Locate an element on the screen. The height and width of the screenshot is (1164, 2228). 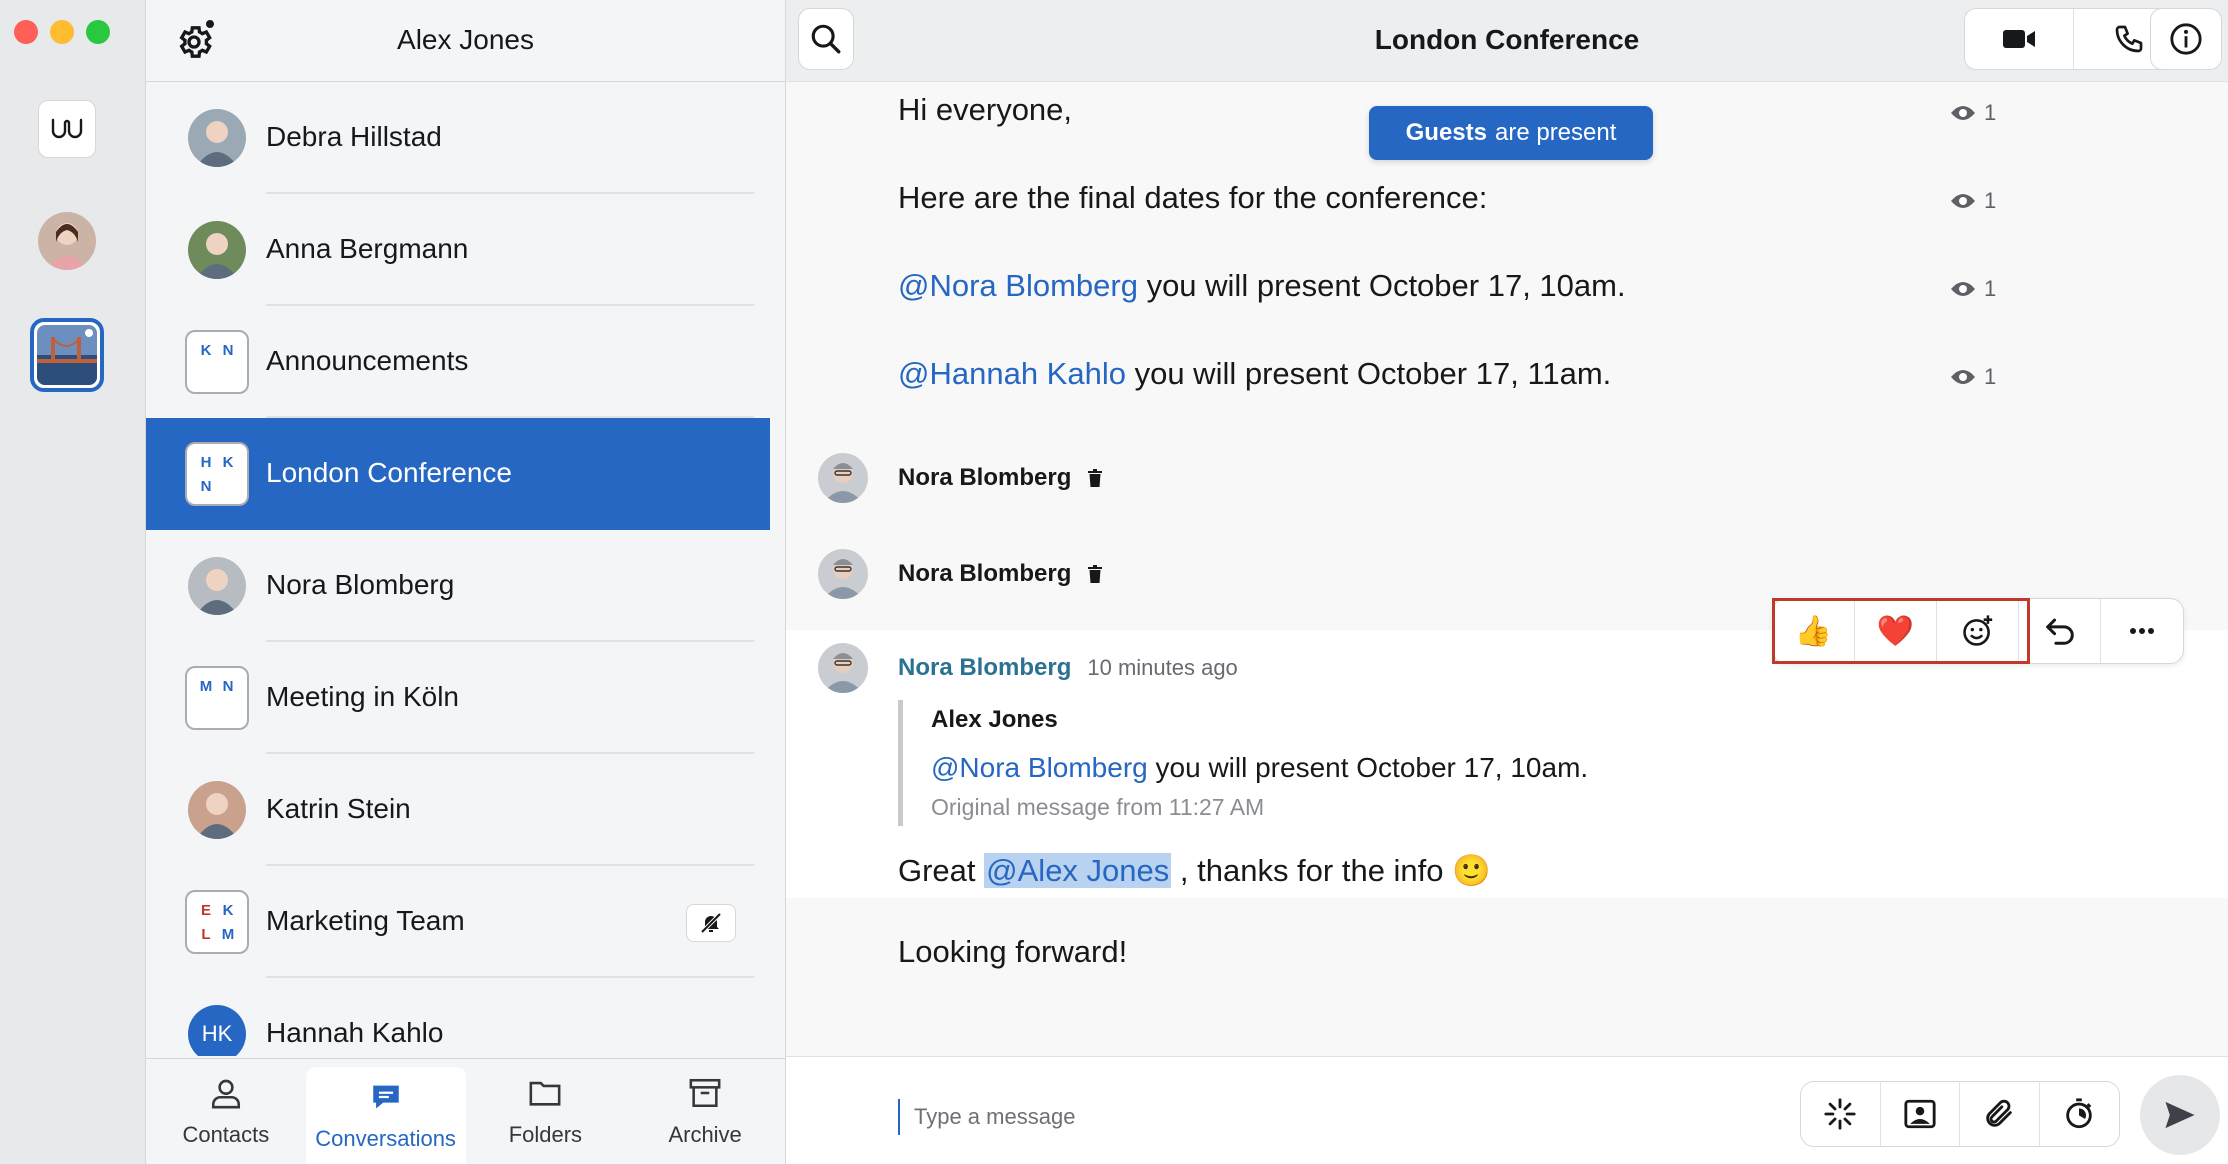
smile-emoji-icon: 🙂 is located at coordinates (1471, 870).